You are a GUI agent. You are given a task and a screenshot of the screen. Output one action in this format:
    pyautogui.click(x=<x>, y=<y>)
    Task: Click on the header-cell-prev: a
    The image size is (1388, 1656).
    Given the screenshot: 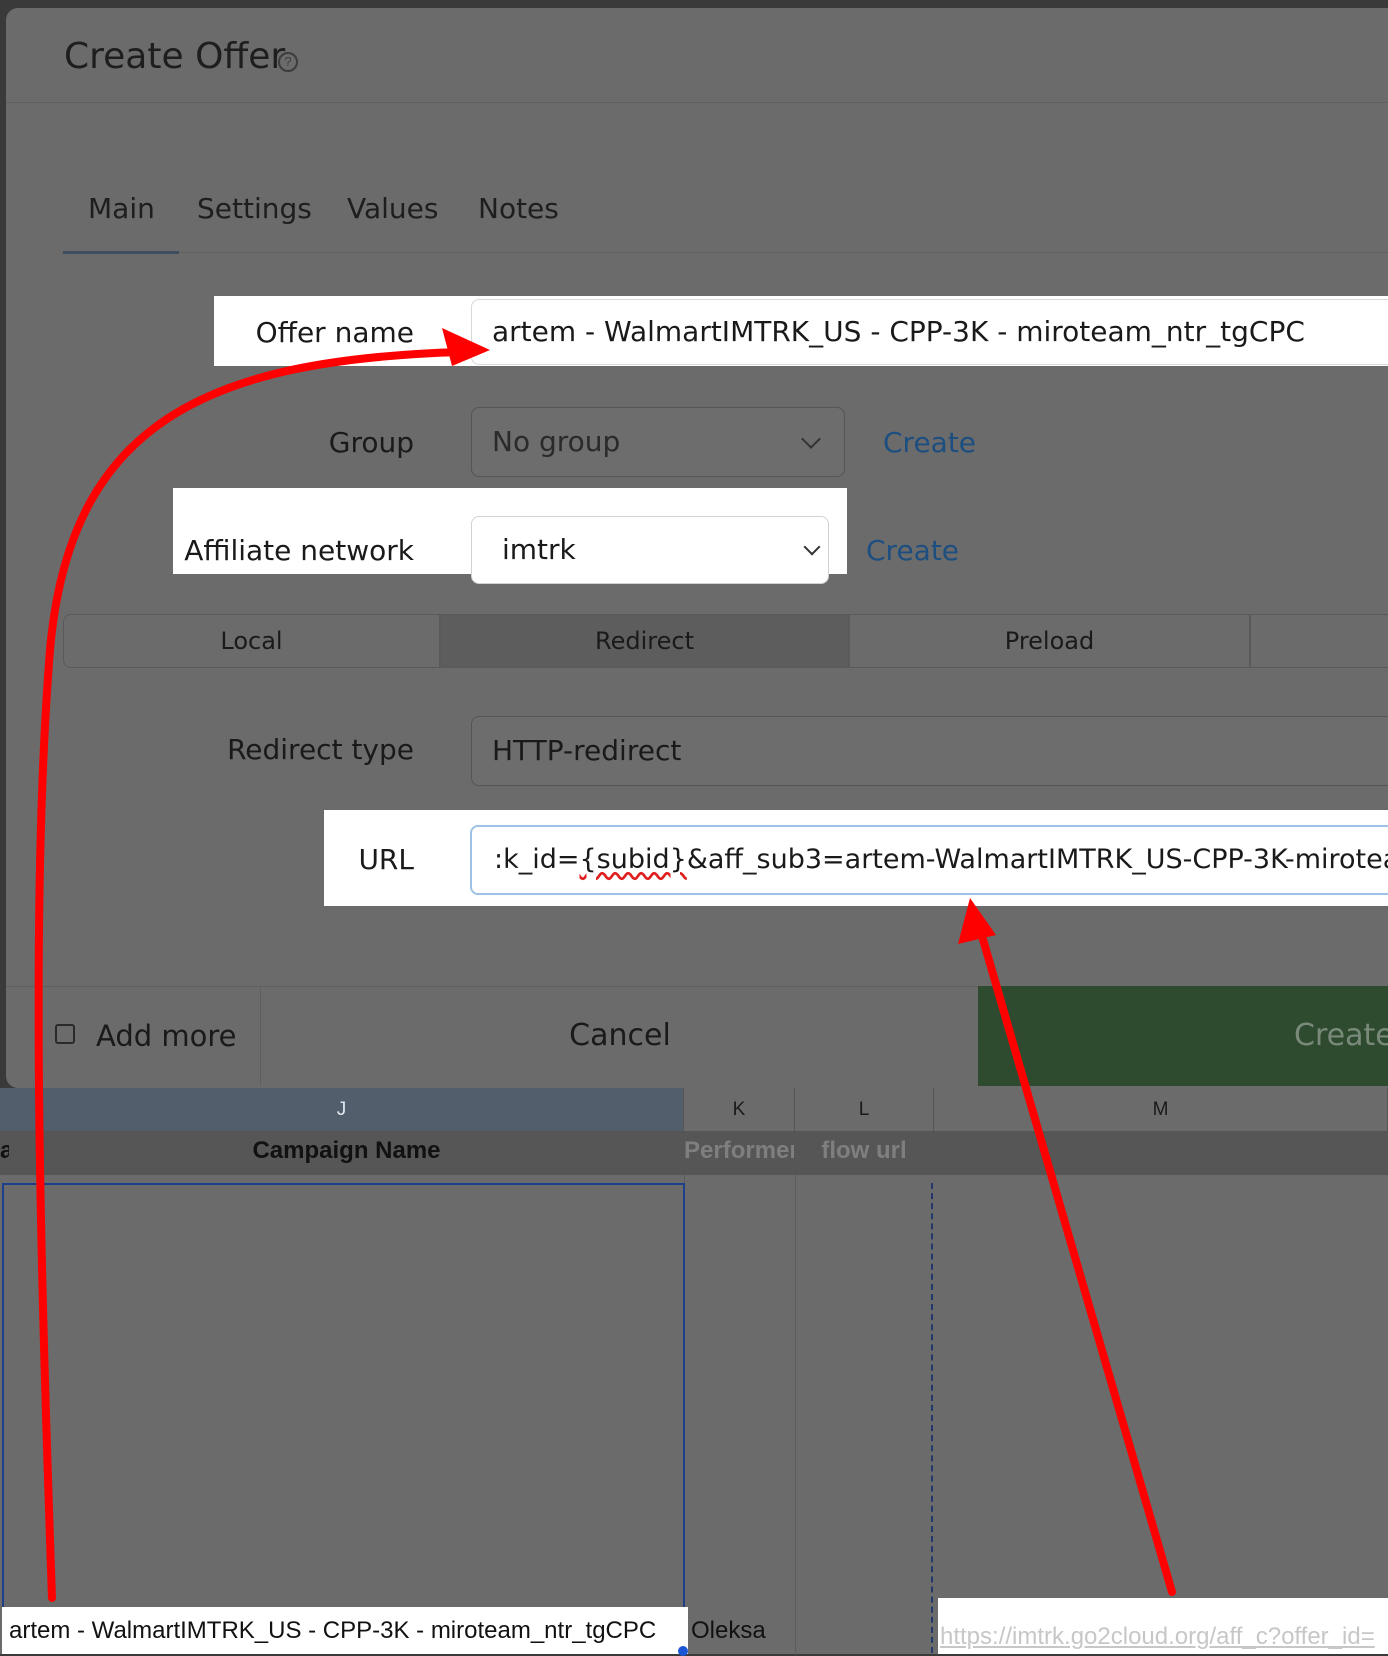 What is the action you would take?
    pyautogui.click(x=5, y=1151)
    